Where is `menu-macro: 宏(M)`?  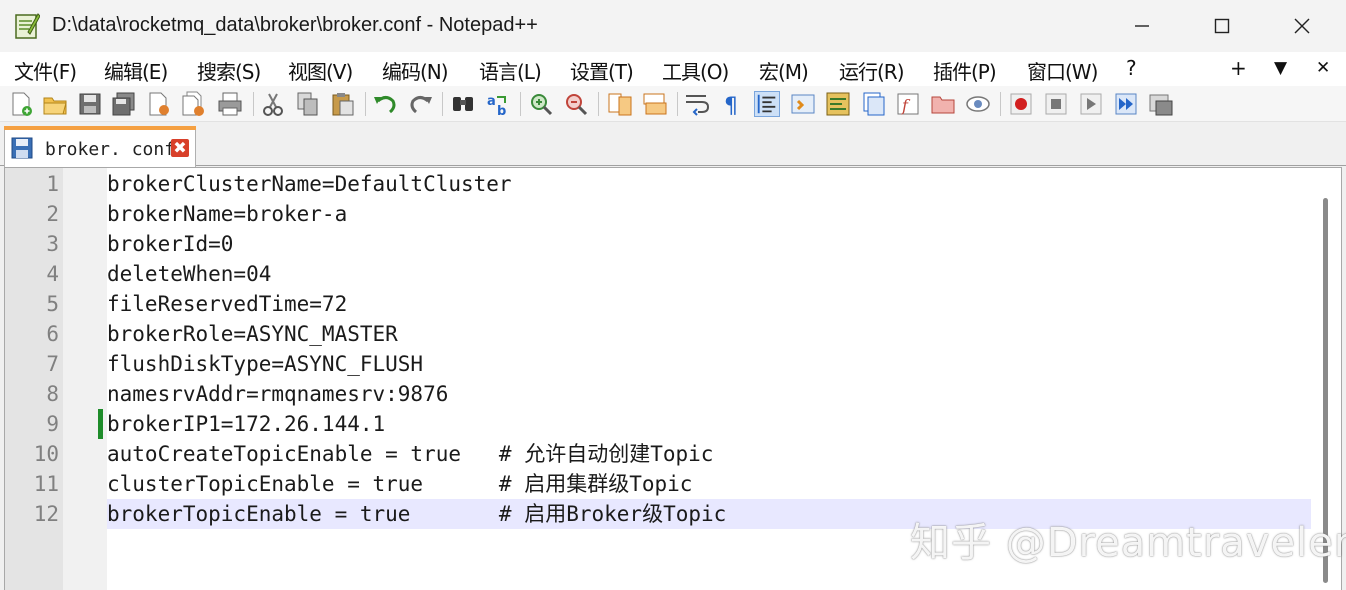 menu-macro: 宏(M) is located at coordinates (784, 70).